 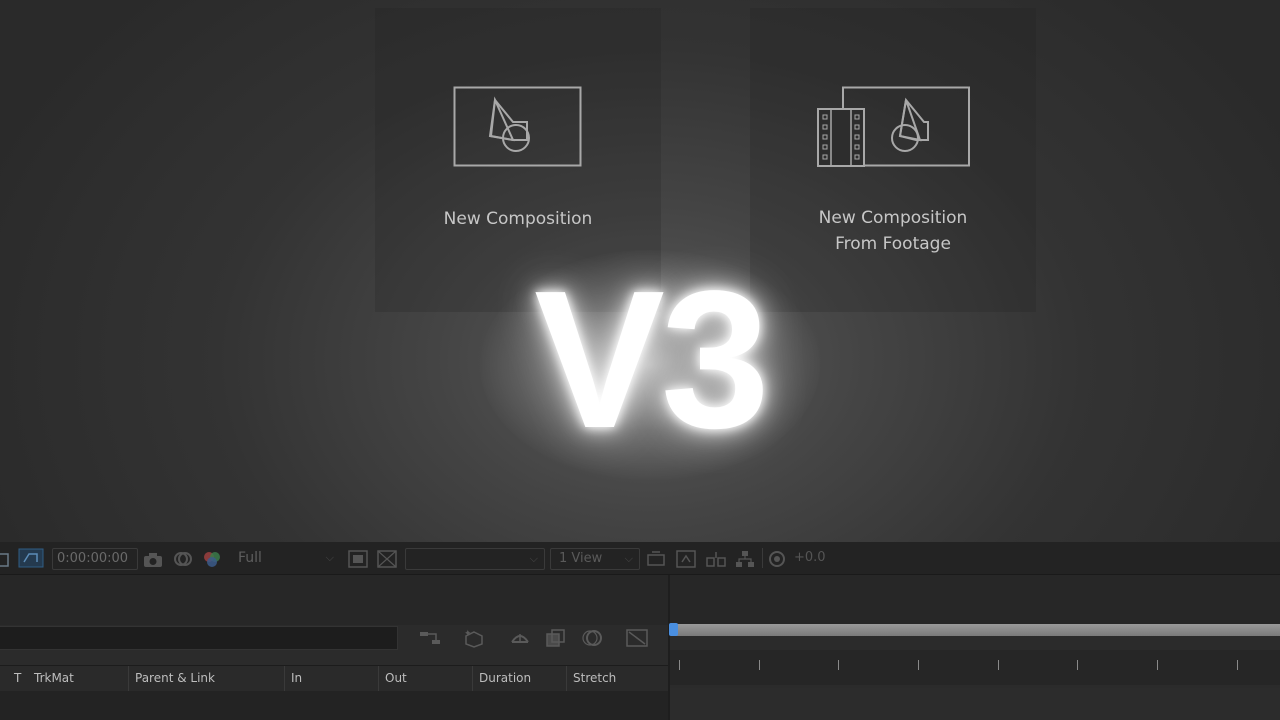 What do you see at coordinates (640, 600) in the screenshot?
I see `timeline-tab-bar` at bounding box center [640, 600].